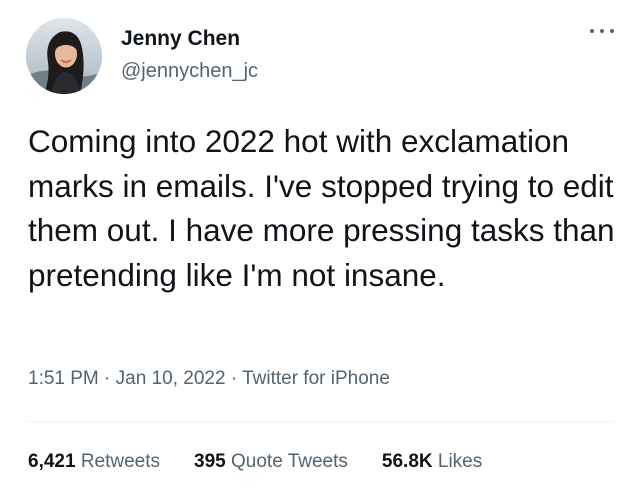  Describe the element at coordinates (289, 461) in the screenshot. I see `quote-tweets-label: Quote Tweets` at that location.